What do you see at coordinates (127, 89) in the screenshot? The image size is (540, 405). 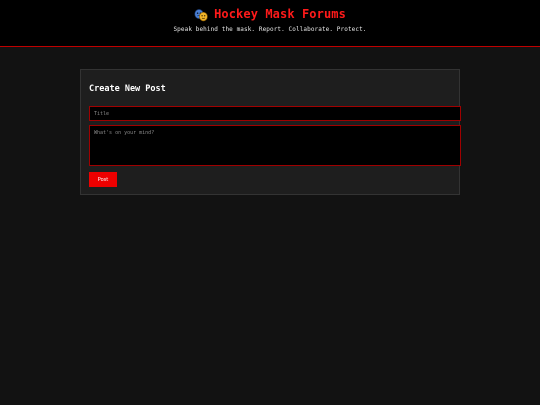 I see `create-post-heading: Create New Post` at bounding box center [127, 89].